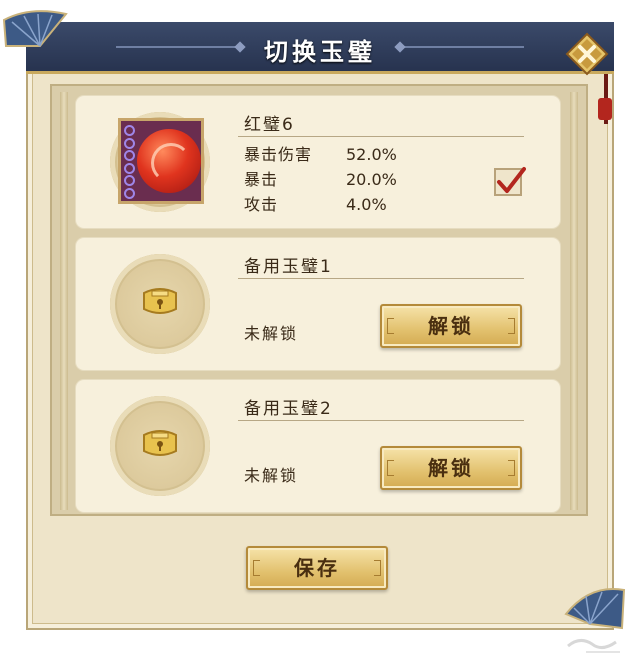 The height and width of the screenshot is (662, 632). I want to click on stat-value: 4.0%, so click(366, 204).